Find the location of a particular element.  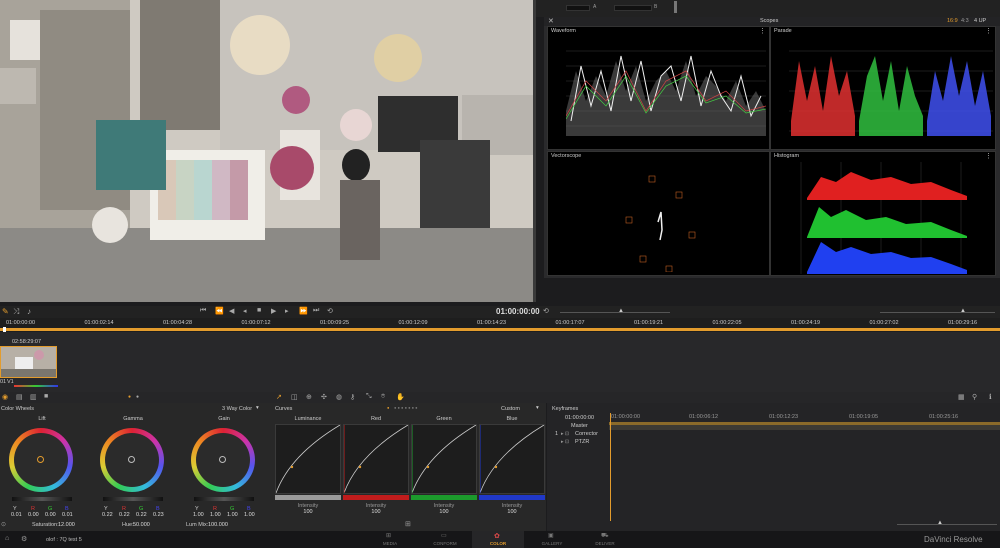

lift-y-value: 0.01 is located at coordinates (16, 515).